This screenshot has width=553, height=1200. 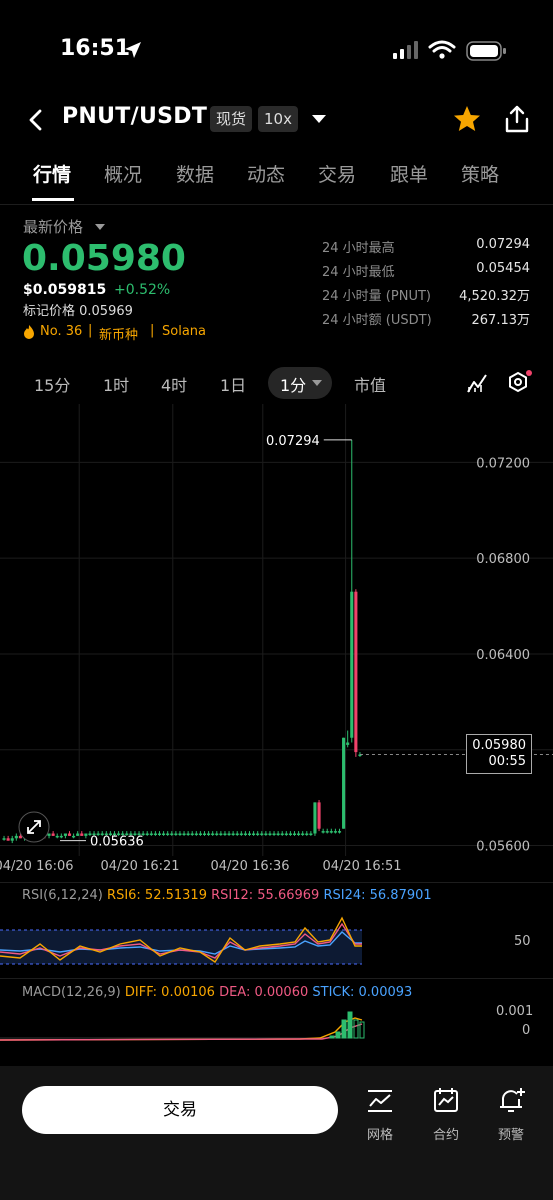 I want to click on x-axis-label: 04/20 16:51, so click(x=361, y=865).